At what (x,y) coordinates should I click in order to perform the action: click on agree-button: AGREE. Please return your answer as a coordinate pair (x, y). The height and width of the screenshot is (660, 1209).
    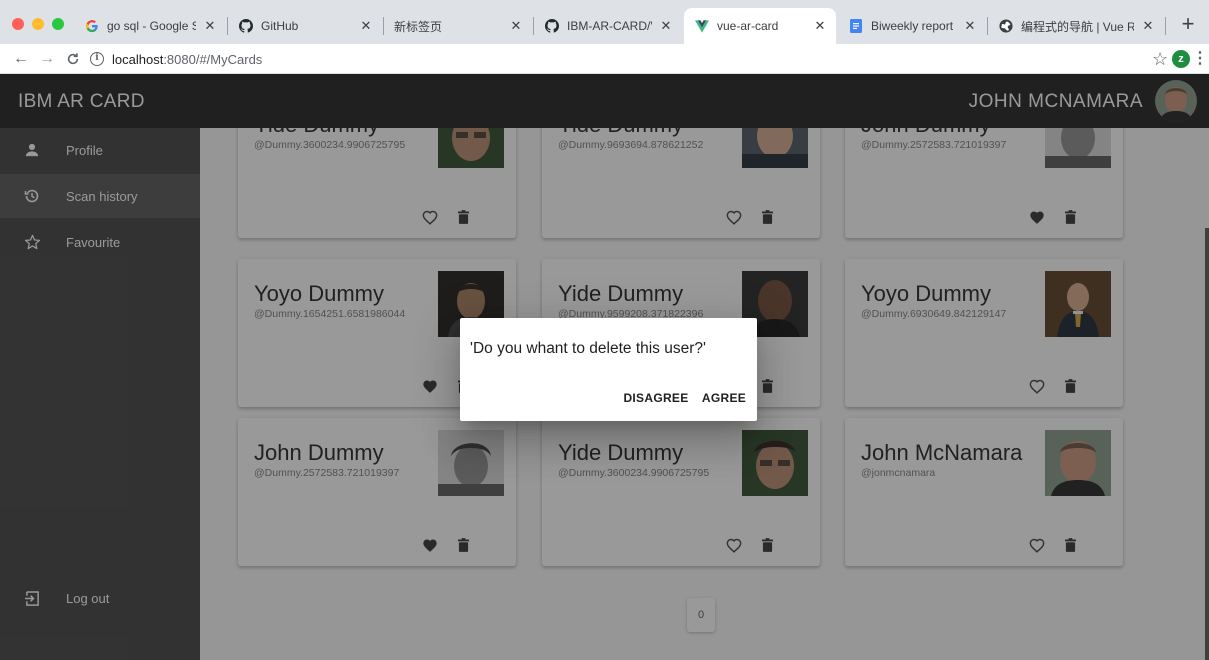
    Looking at the image, I should click on (724, 398).